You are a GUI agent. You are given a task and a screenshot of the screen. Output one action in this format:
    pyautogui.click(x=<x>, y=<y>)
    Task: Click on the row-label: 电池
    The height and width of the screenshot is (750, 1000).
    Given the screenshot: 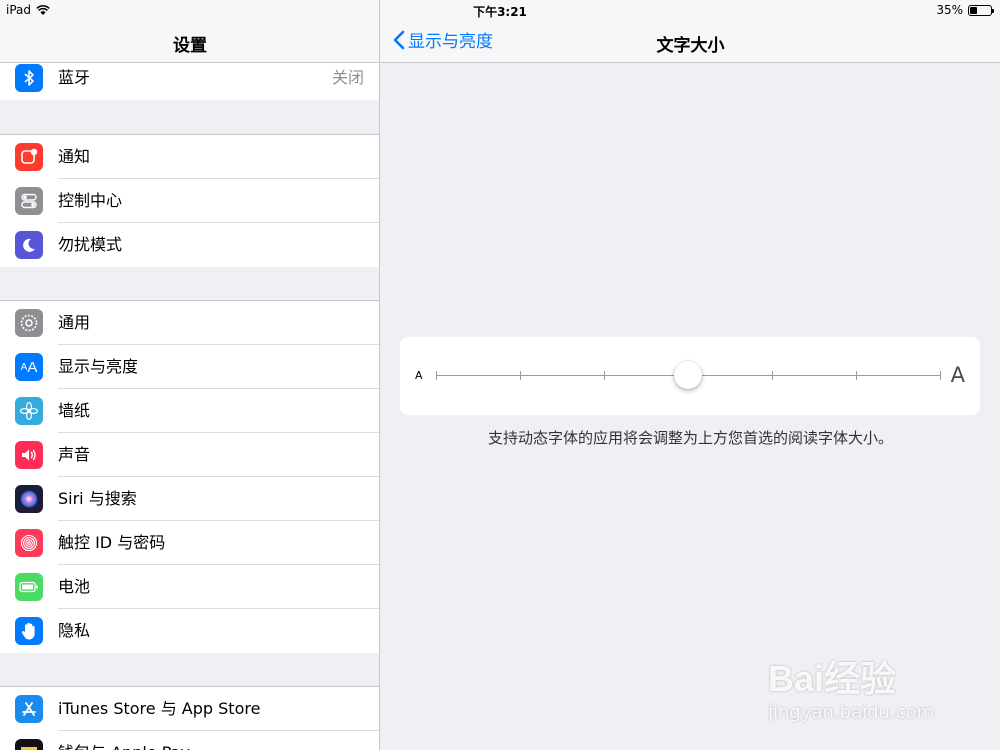 What is the action you would take?
    pyautogui.click(x=74, y=586)
    